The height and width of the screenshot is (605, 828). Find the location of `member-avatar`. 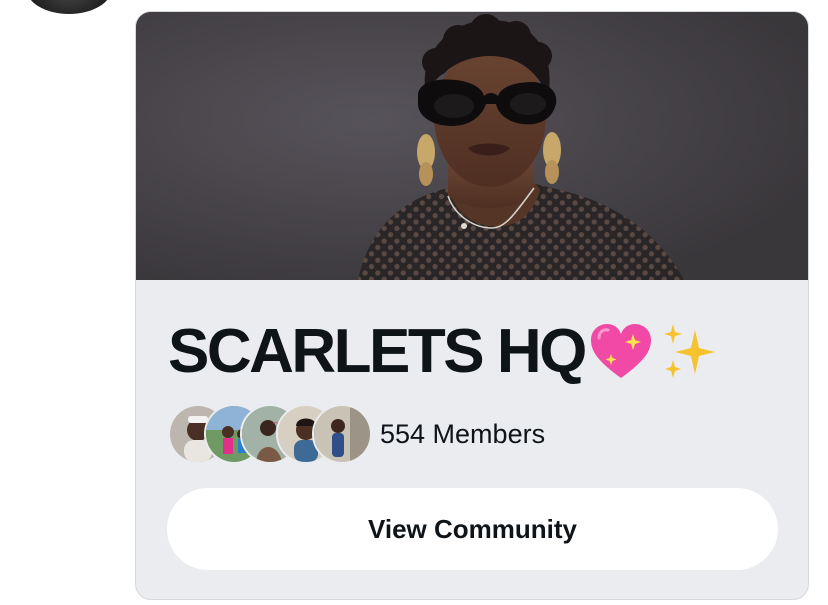

member-avatar is located at coordinates (342, 434).